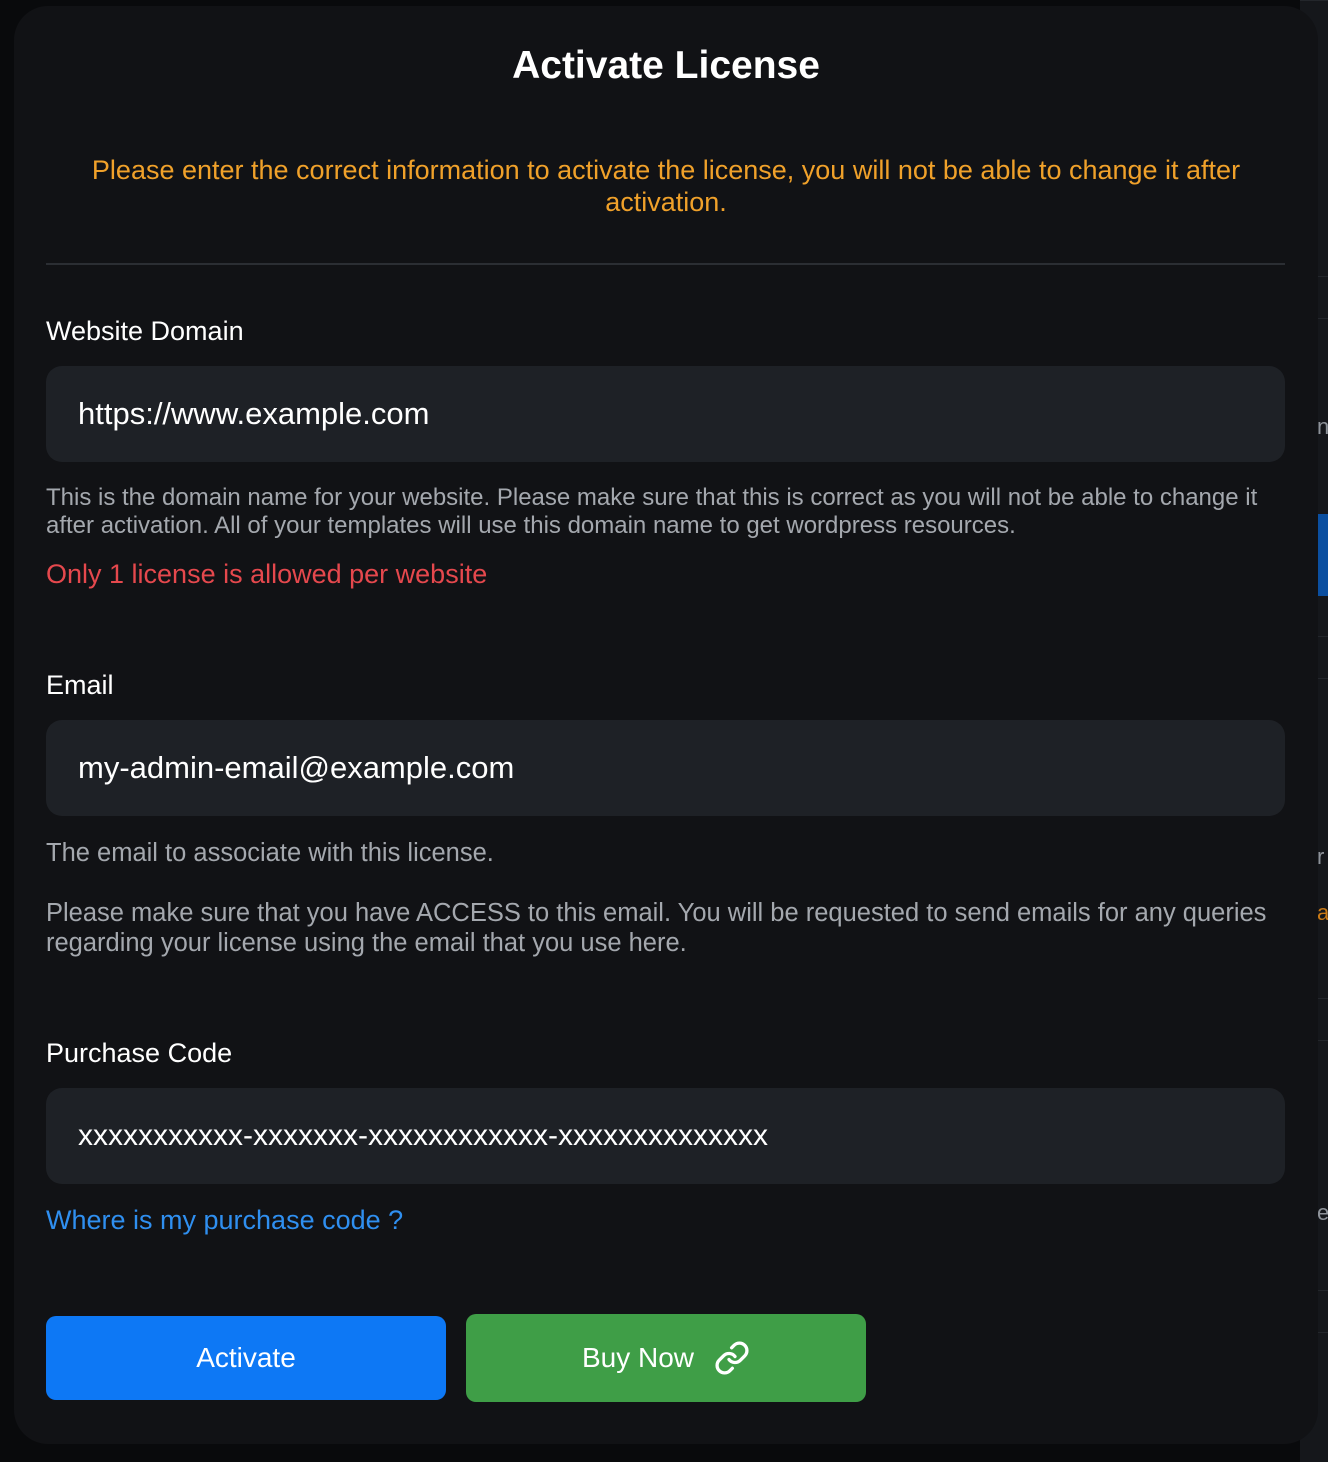  Describe the element at coordinates (1322, 426) in the screenshot. I see `background-text: n` at that location.